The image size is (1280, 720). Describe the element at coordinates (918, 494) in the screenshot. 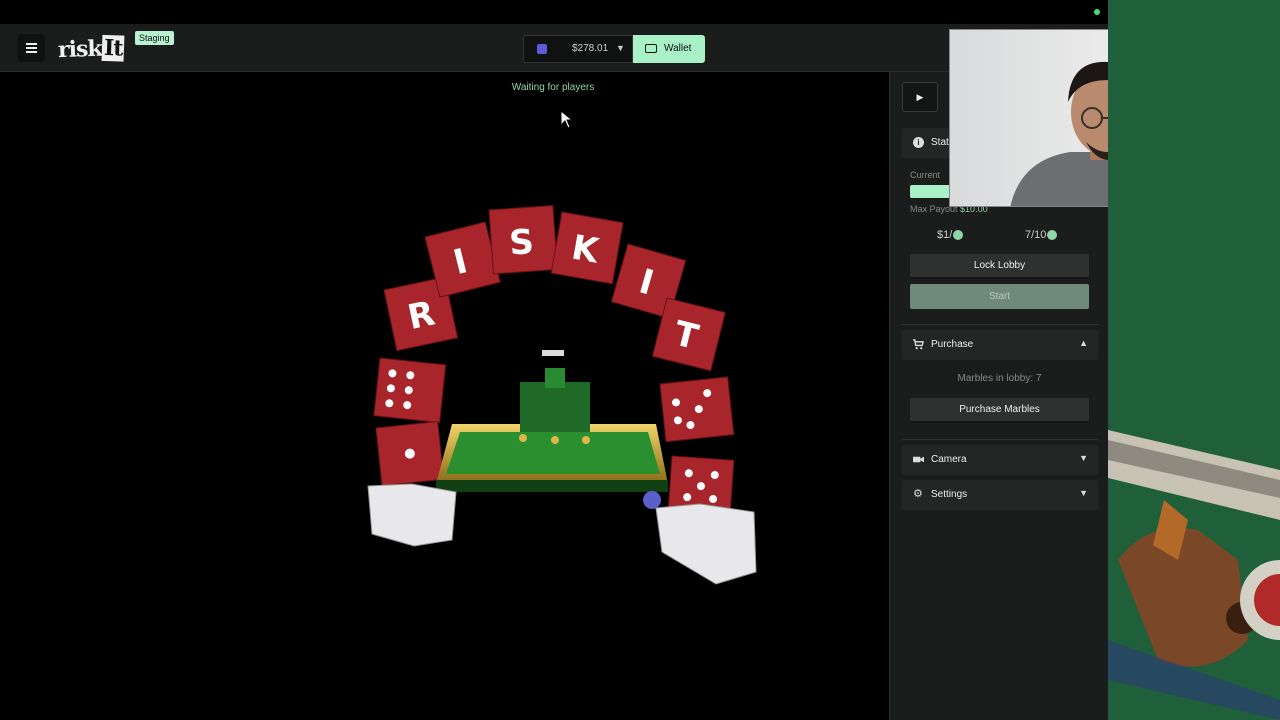

I see `gear-icon: ⚙` at that location.